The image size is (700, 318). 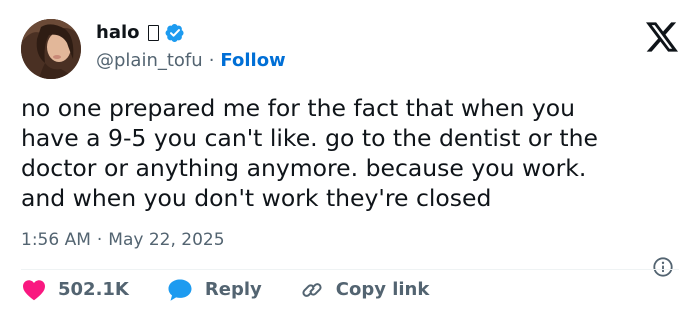 I want to click on info-icon, so click(x=663, y=267).